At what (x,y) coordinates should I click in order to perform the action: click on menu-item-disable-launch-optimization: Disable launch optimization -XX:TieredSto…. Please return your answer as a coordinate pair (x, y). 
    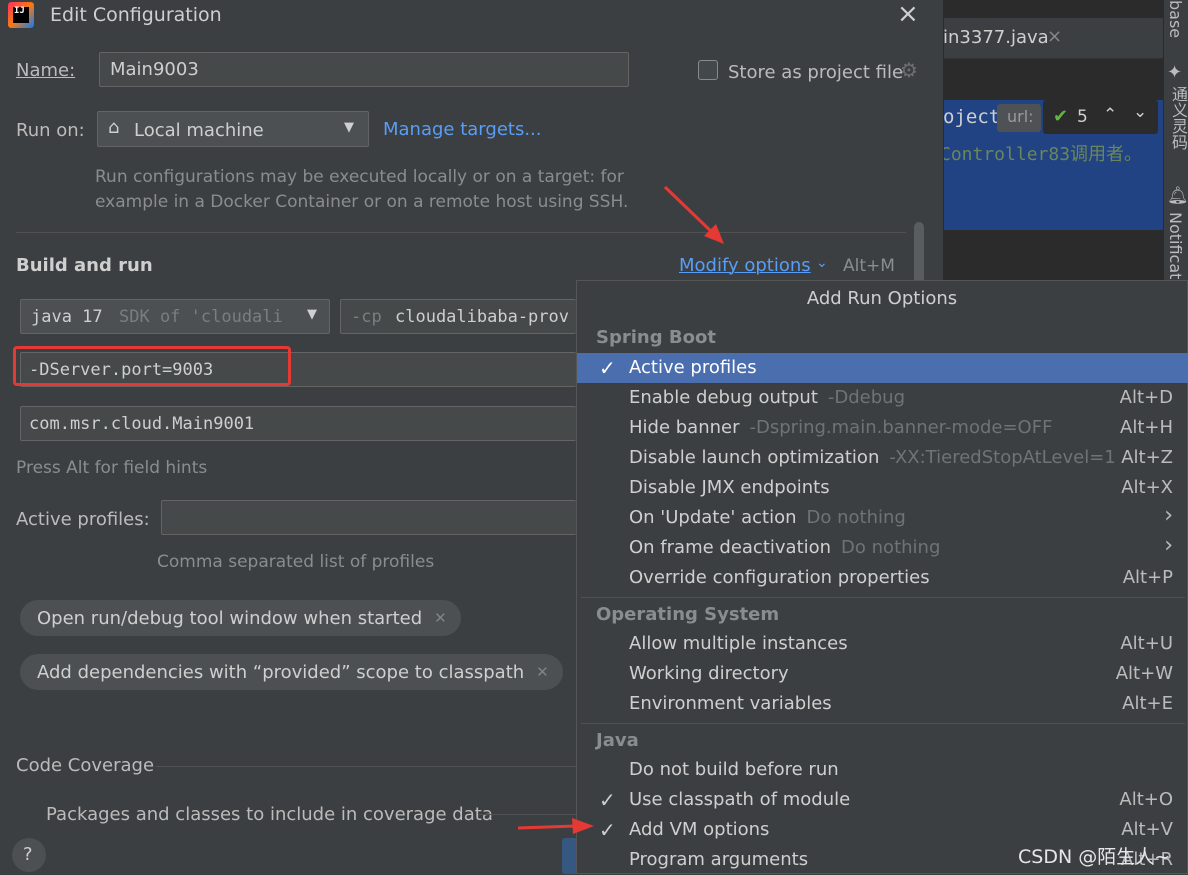
    Looking at the image, I should click on (882, 458).